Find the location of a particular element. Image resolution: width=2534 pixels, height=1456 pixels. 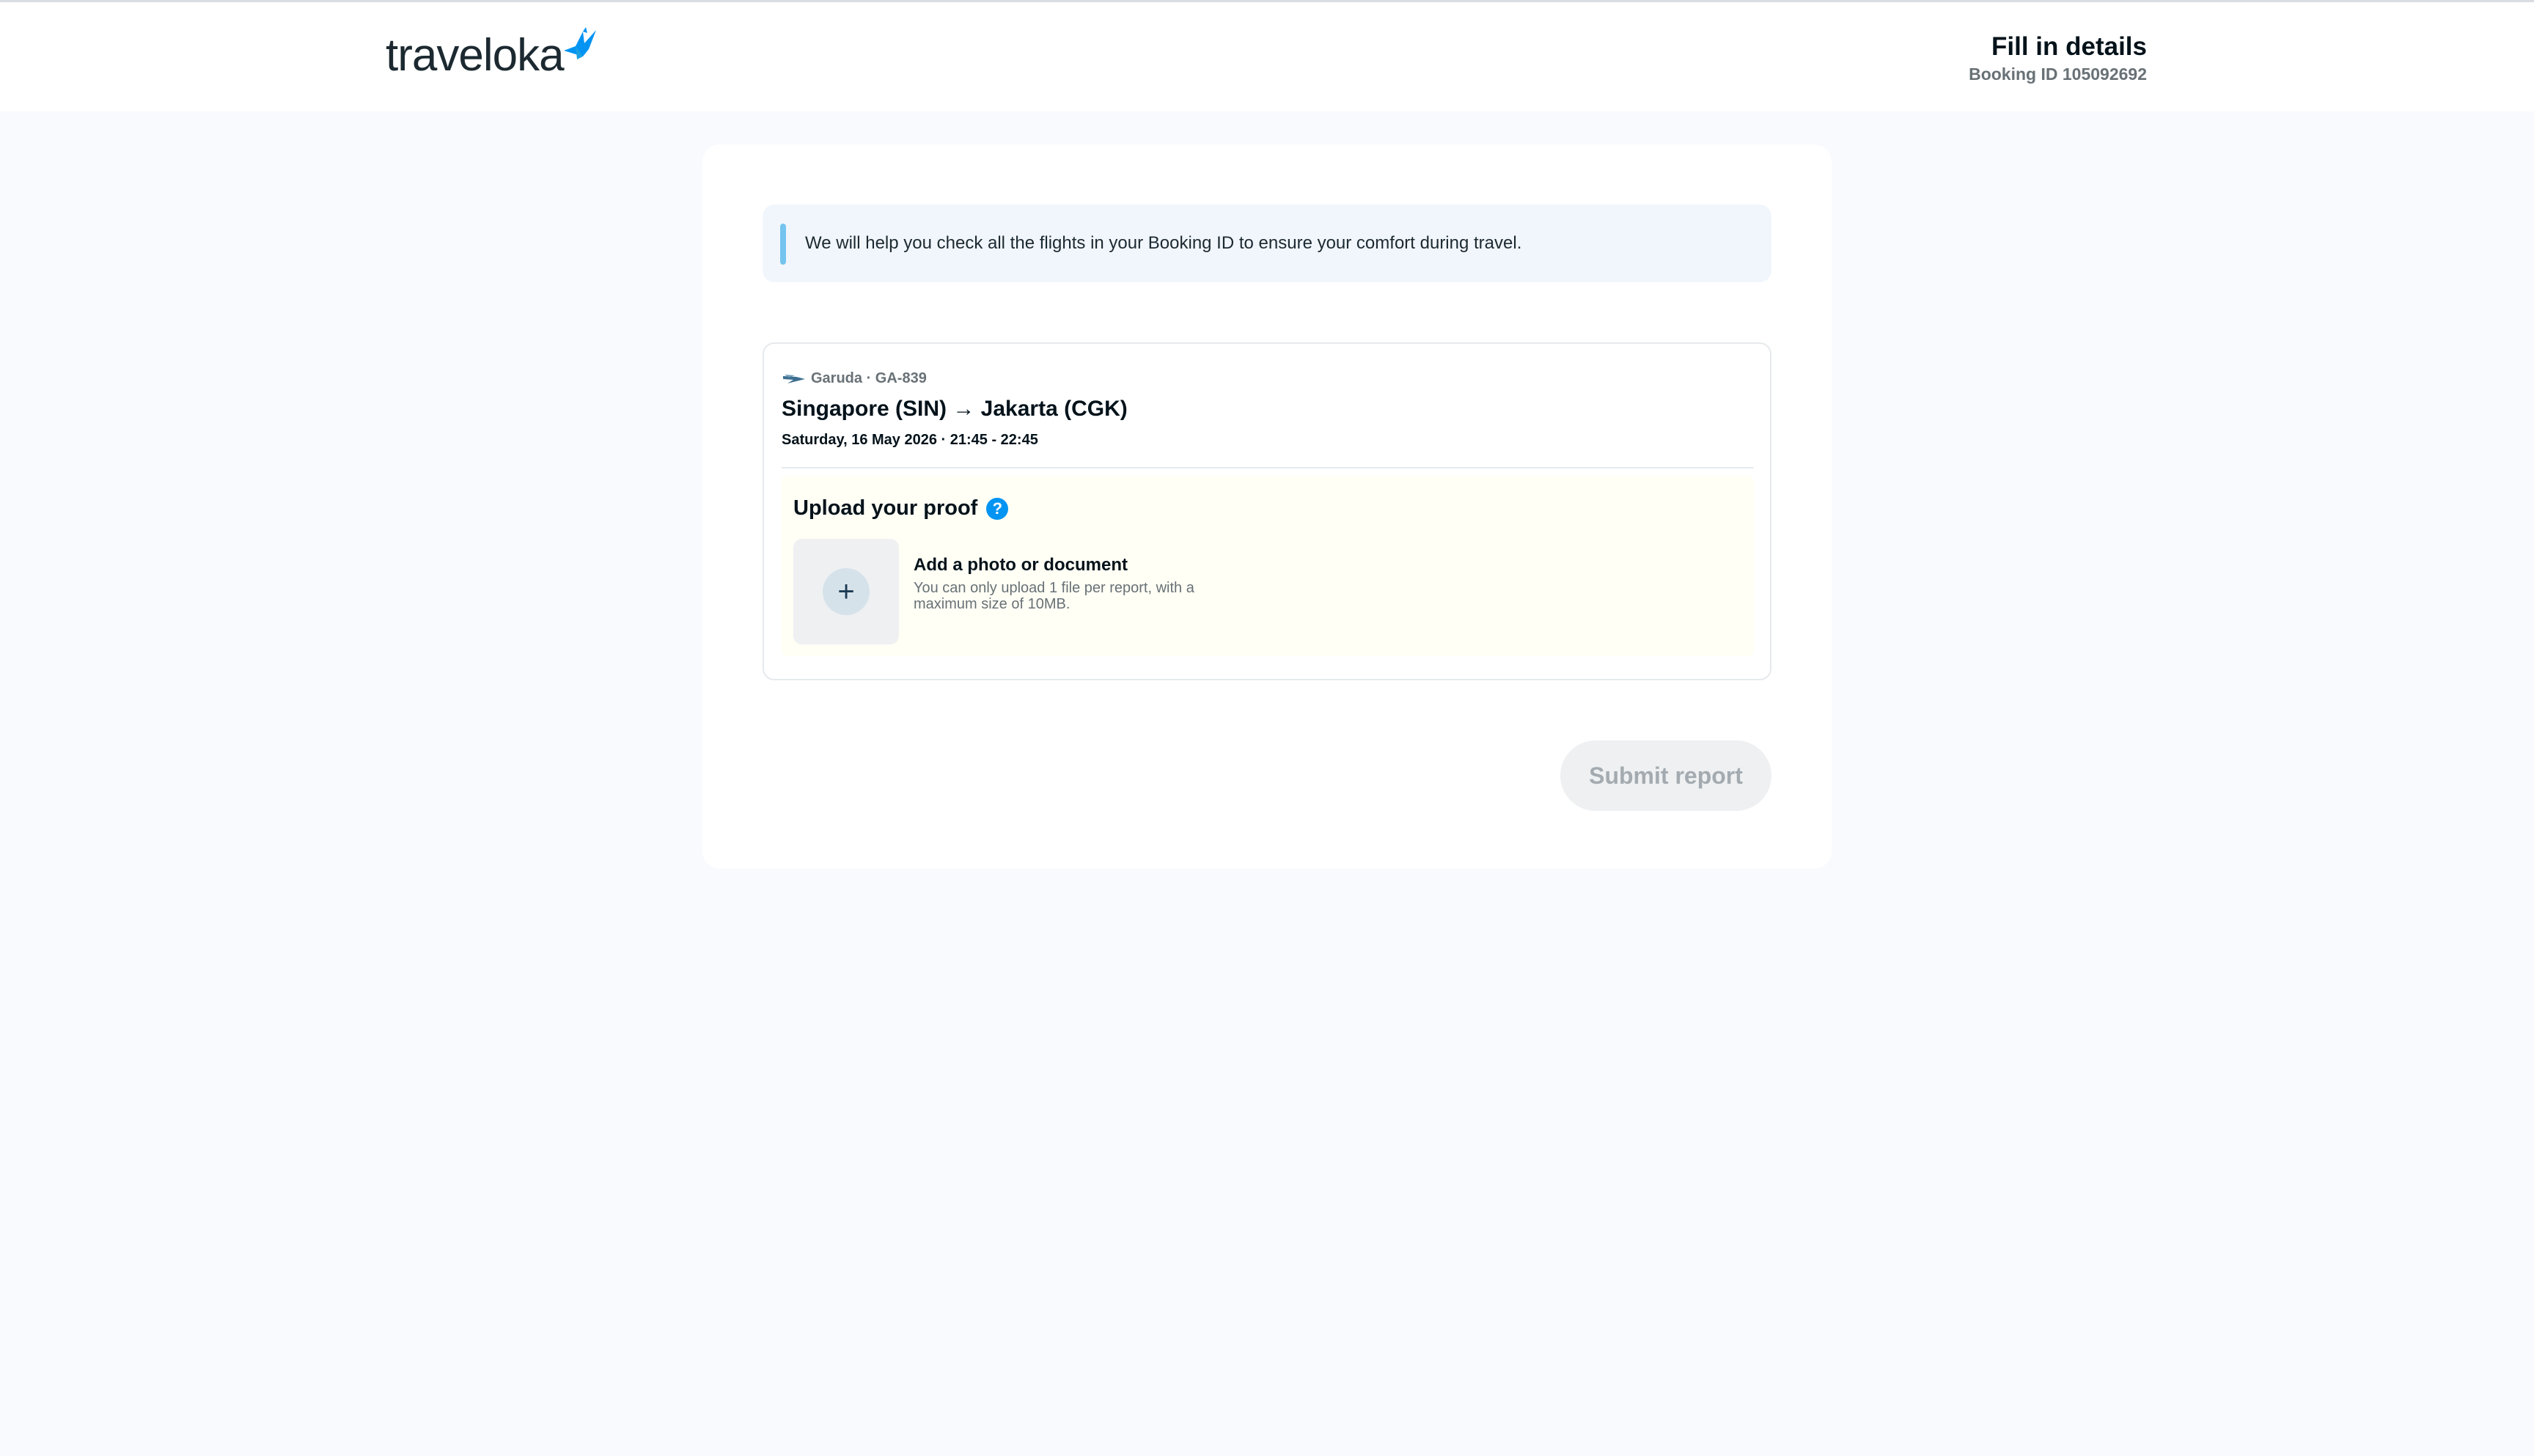

upload-title: Upload your proof is located at coordinates (885, 508).